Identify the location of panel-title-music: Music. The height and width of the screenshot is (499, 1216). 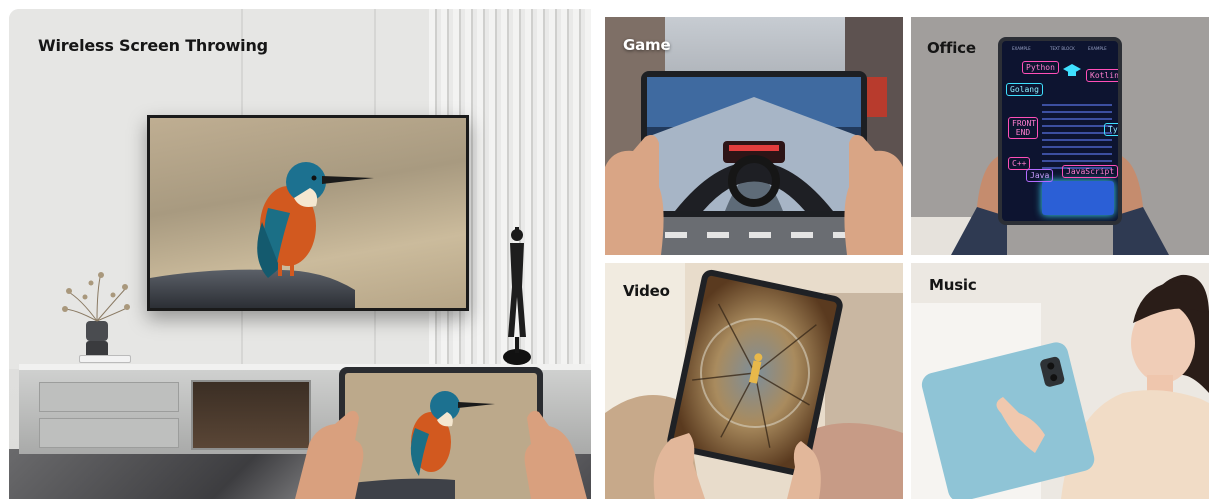
(953, 285).